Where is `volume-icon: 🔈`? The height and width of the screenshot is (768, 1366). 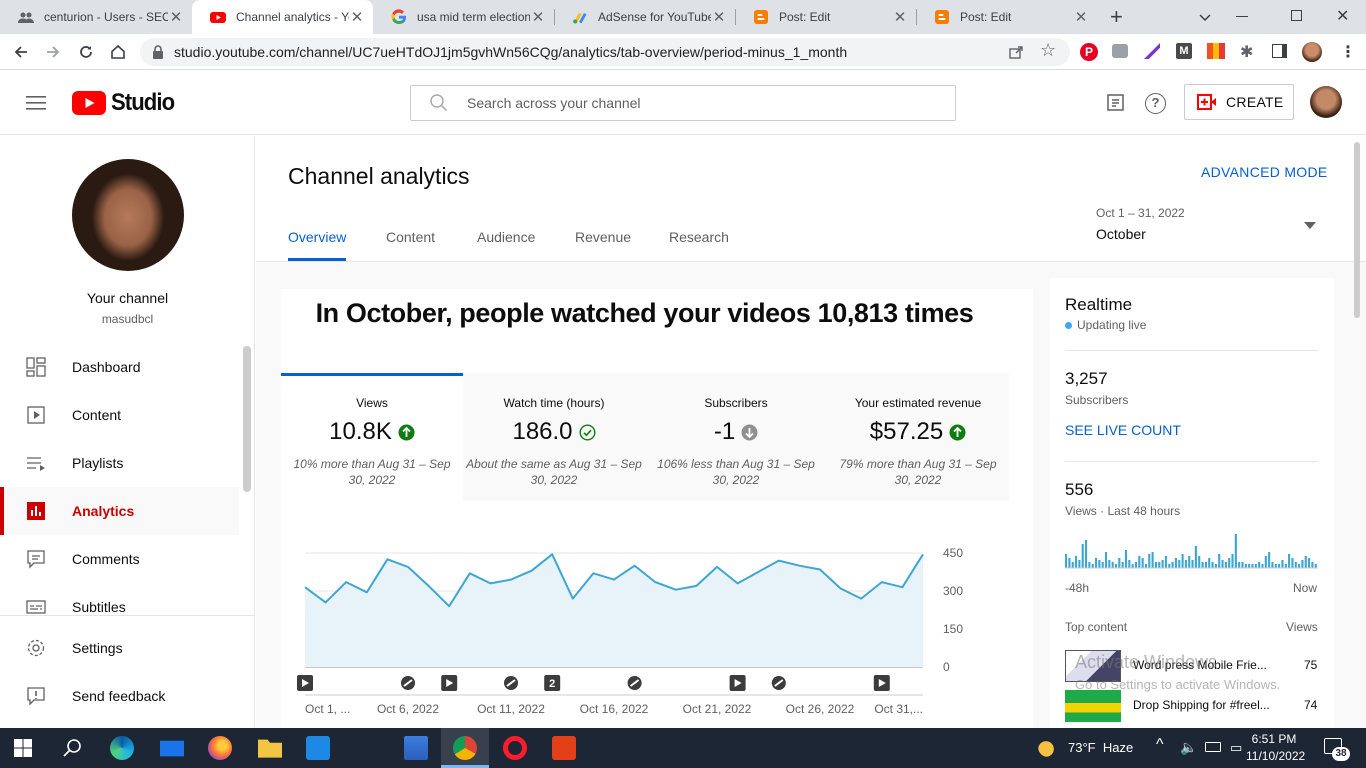
volume-icon: 🔈 is located at coordinates (1188, 747).